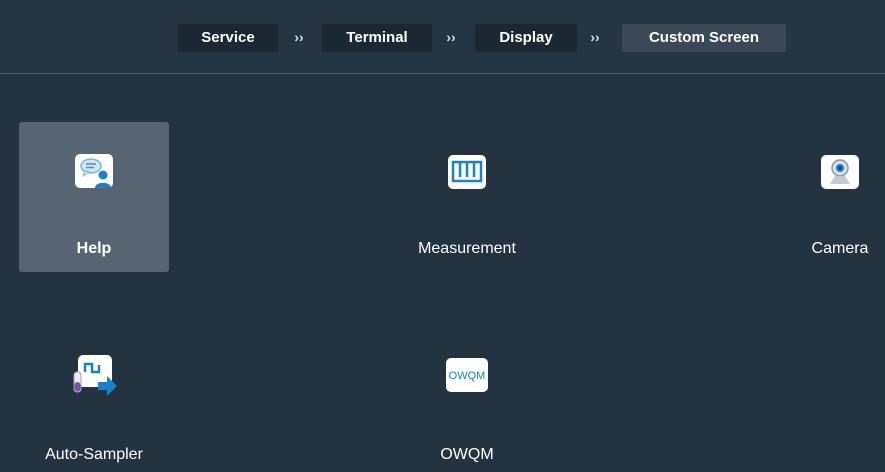 This screenshot has width=885, height=472. Describe the element at coordinates (704, 38) in the screenshot. I see `breadcrumb-custom-screen: Custom Screen` at that location.